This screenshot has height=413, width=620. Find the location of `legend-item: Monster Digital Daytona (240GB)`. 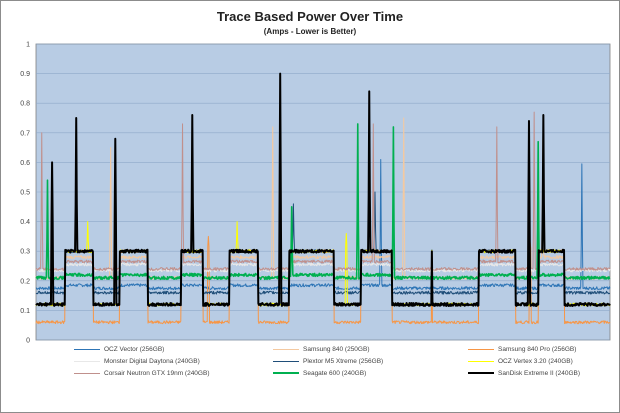

legend-item: Monster Digital Daytona (240GB) is located at coordinates (137, 361).